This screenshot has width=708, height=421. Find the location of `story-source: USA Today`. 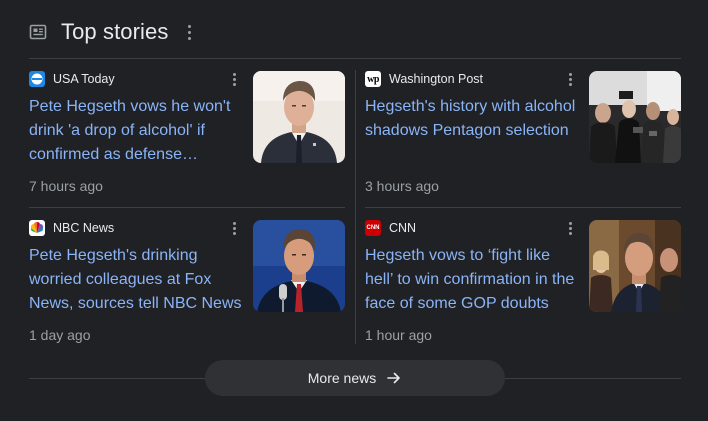

story-source: USA Today is located at coordinates (72, 79).